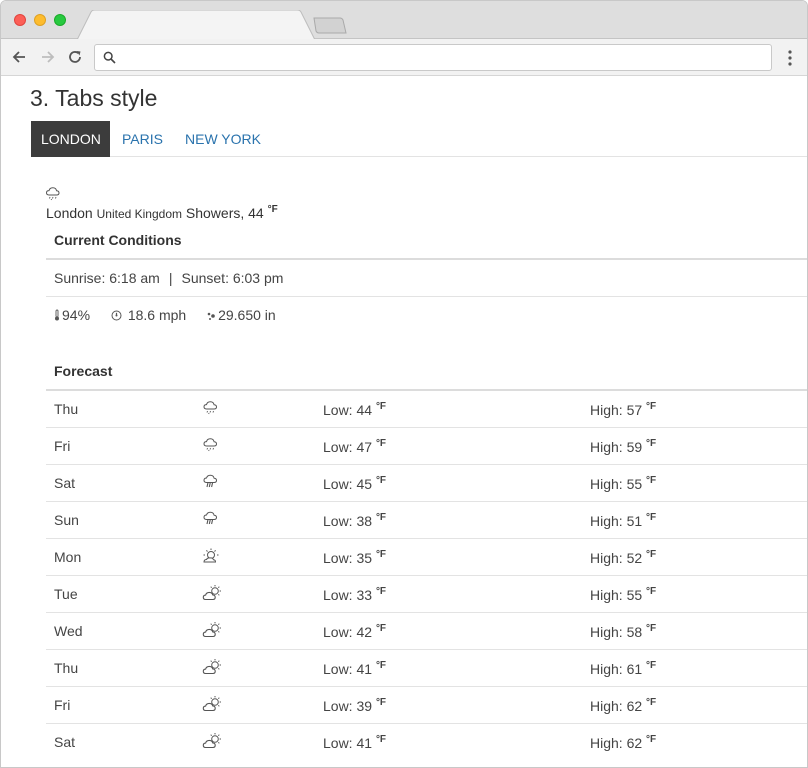 Image resolution: width=808 pixels, height=768 pixels. I want to click on sun-times-row: Sunrise: 6:18 am | Sunset: 6:03 pm, so click(426, 278).